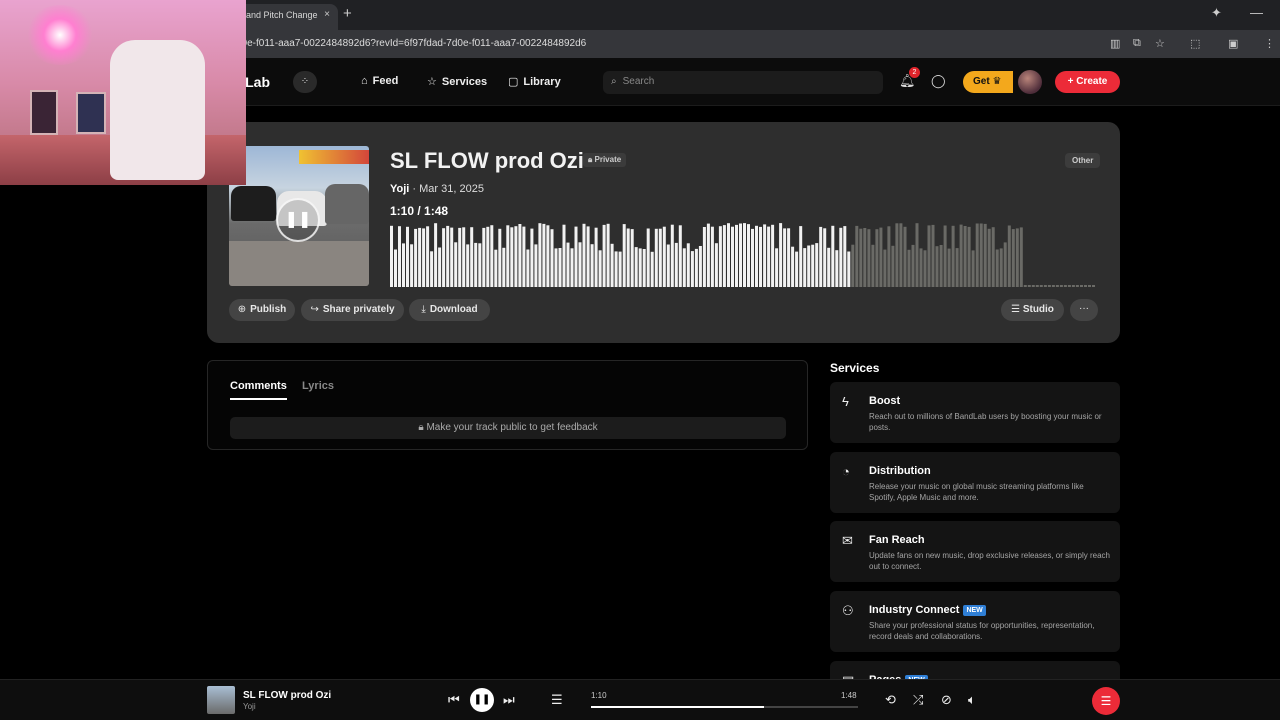  What do you see at coordinates (287, 695) in the screenshot?
I see `player-track-title: SL FLOW prod Ozi` at bounding box center [287, 695].